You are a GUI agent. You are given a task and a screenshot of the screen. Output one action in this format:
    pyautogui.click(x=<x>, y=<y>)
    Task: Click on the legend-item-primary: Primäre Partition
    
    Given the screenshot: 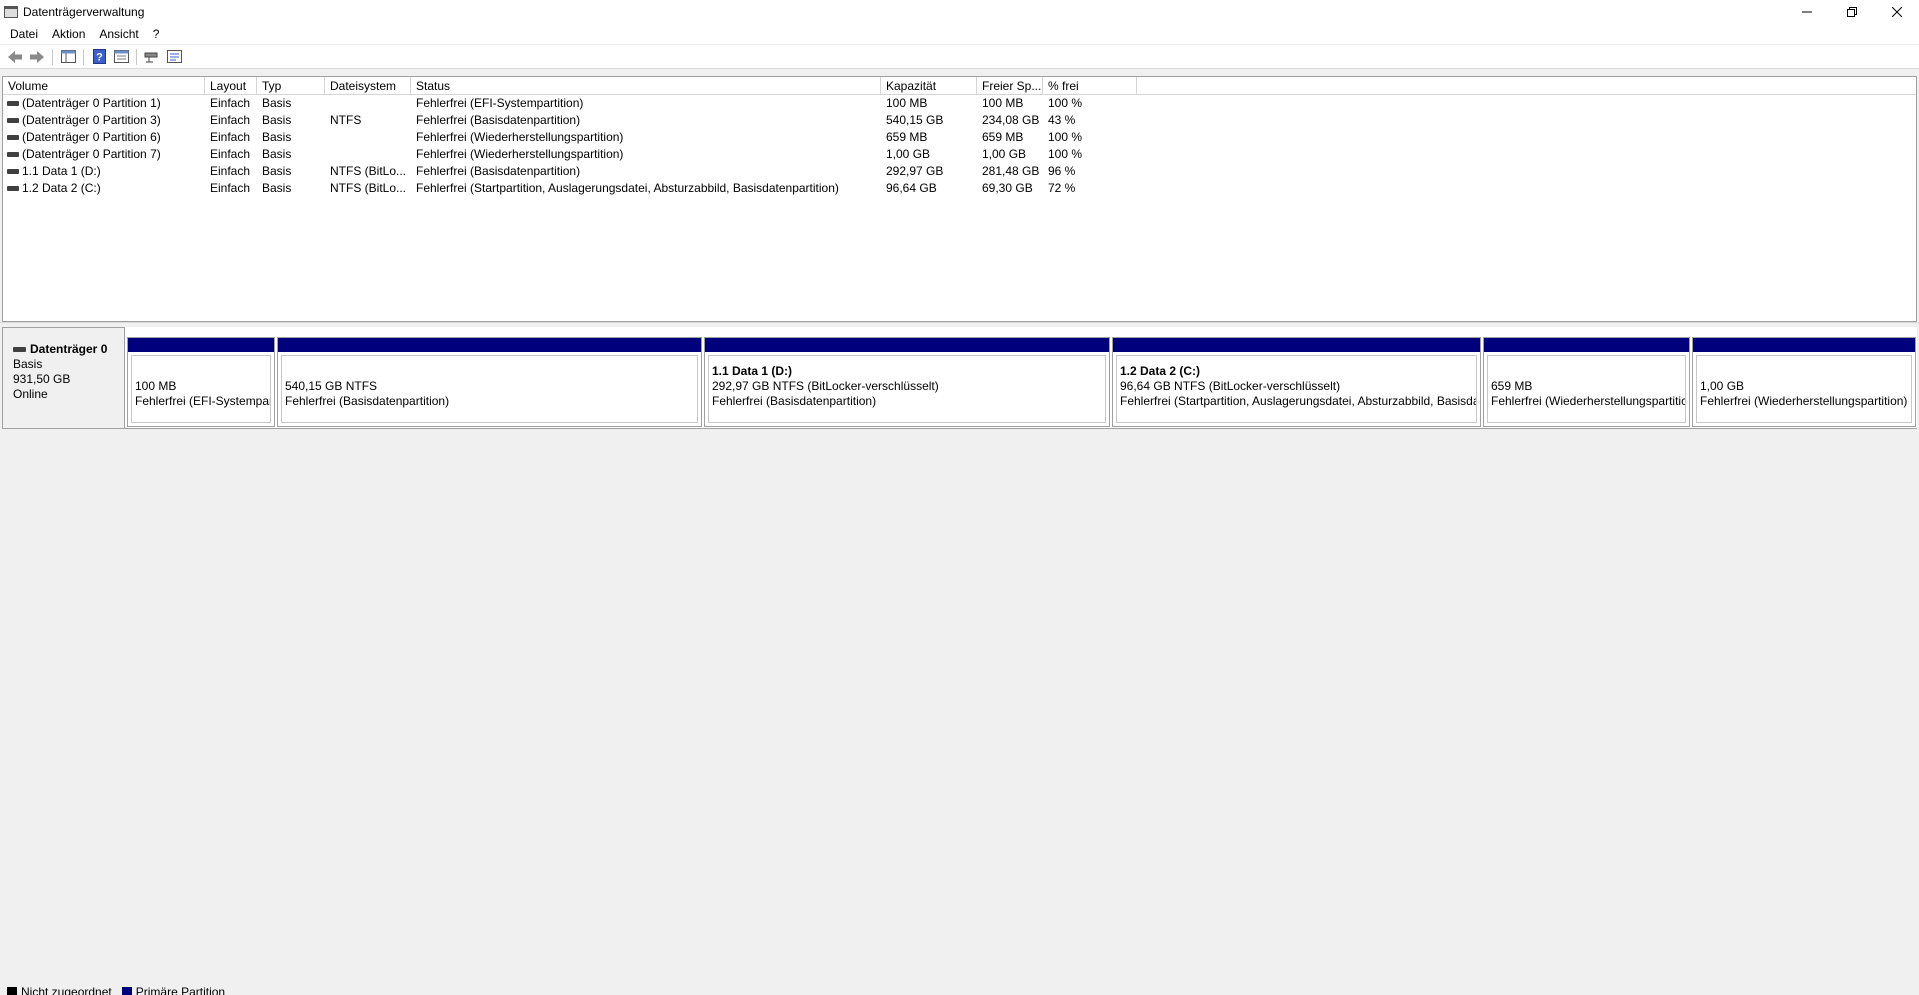 What is the action you would take?
    pyautogui.click(x=173, y=990)
    